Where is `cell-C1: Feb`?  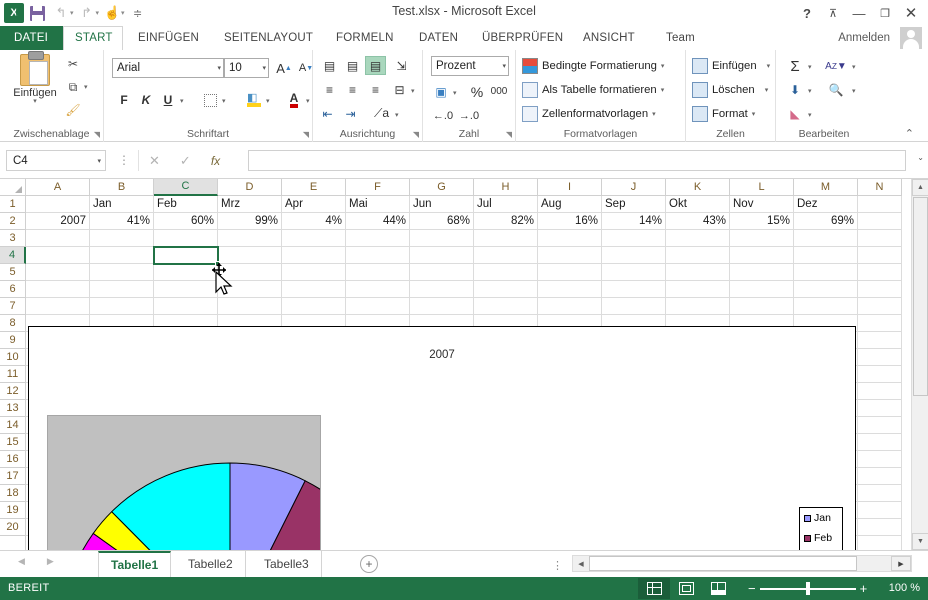
cell-C1: Feb is located at coordinates (186, 204).